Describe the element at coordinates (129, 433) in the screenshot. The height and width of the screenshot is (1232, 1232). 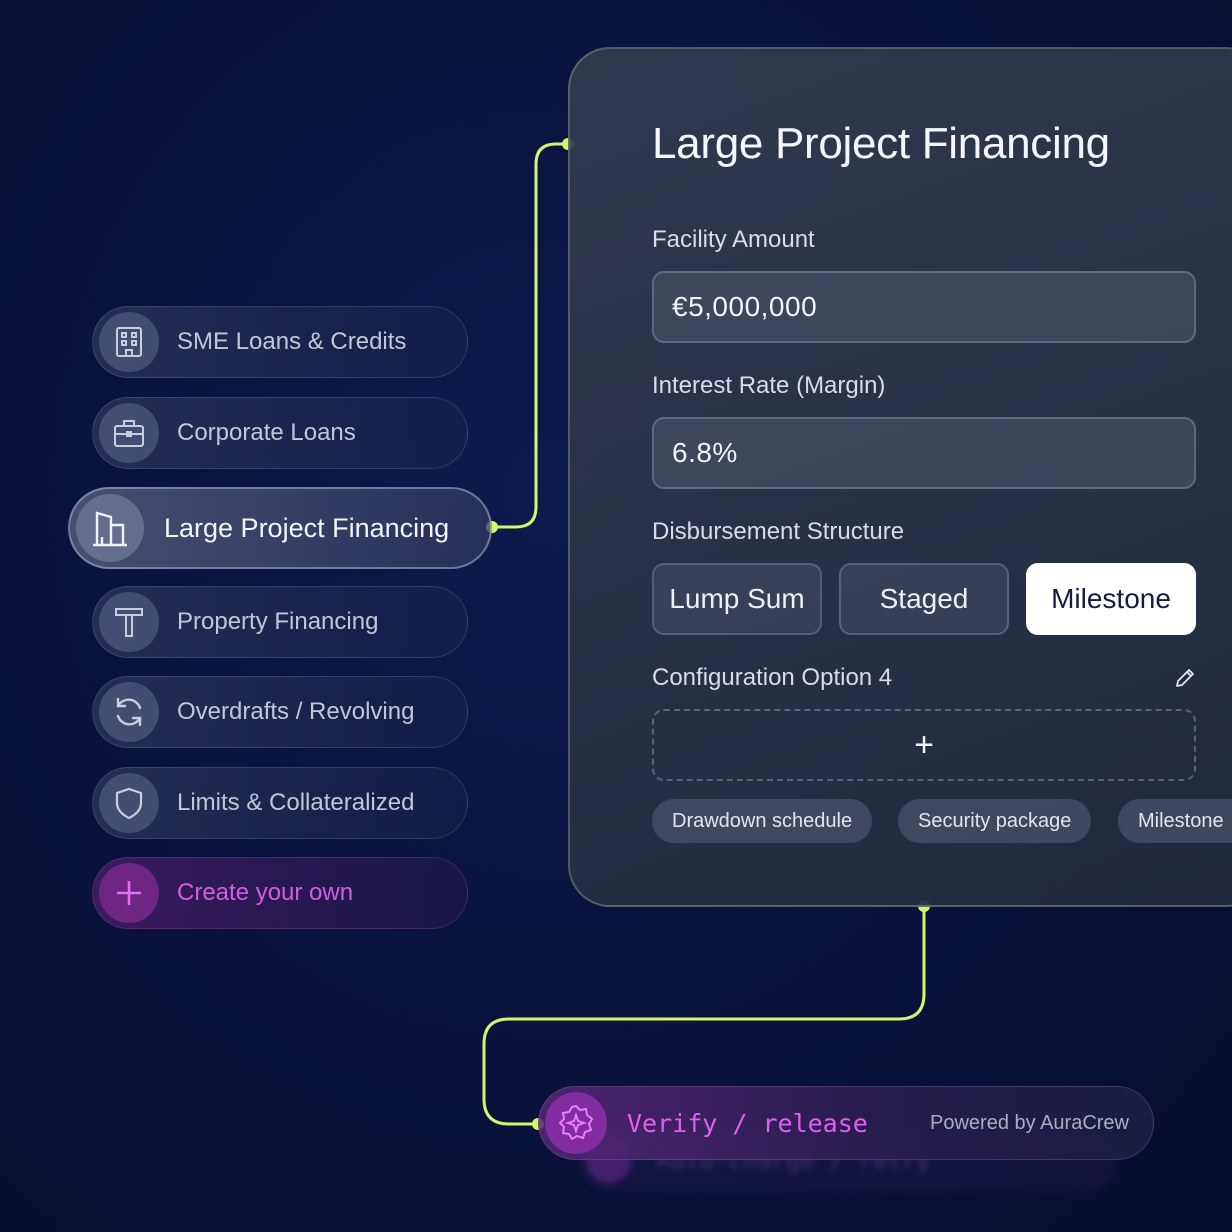
I see `briefcase-icon` at that location.